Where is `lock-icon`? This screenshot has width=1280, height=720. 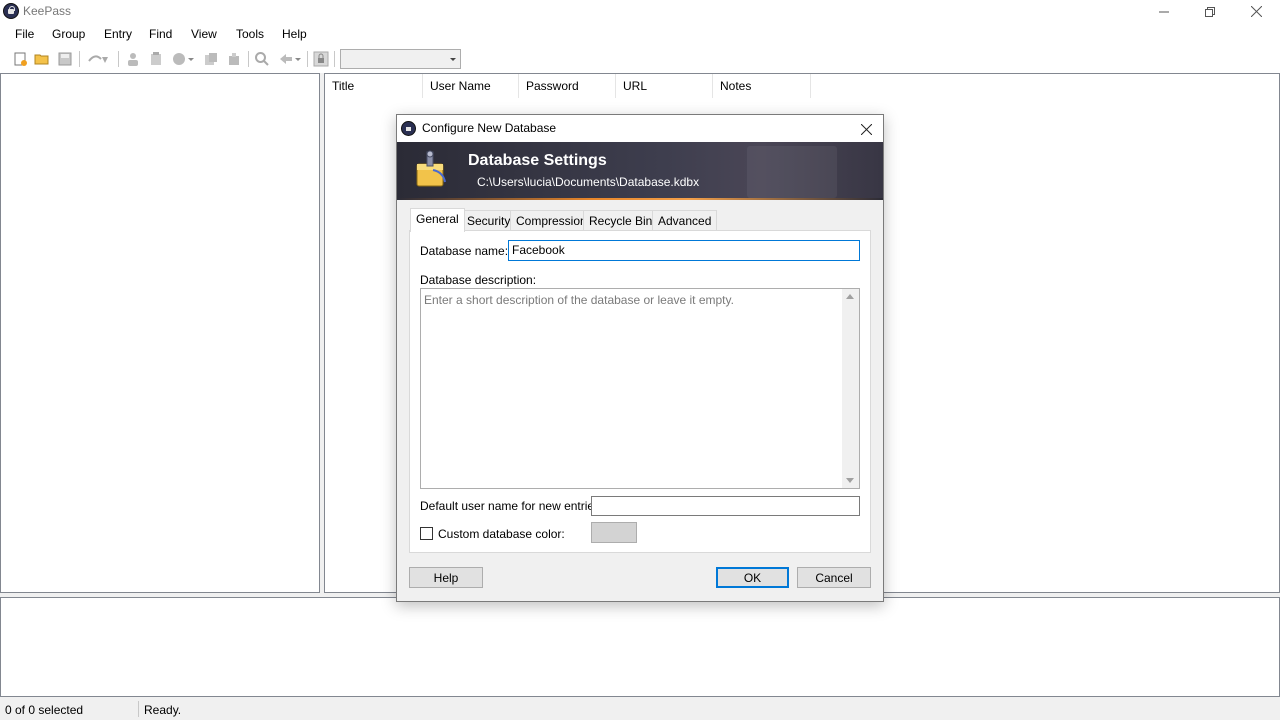 lock-icon is located at coordinates (321, 59).